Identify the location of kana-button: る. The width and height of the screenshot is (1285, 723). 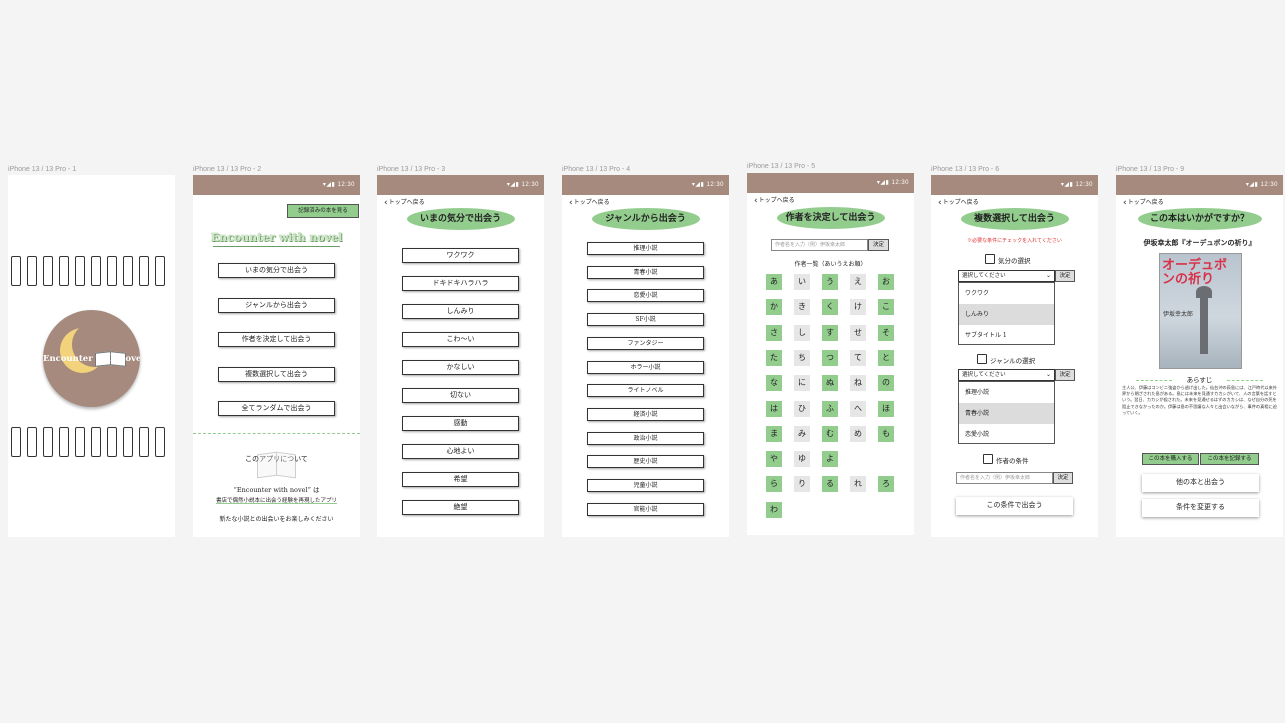
(830, 484).